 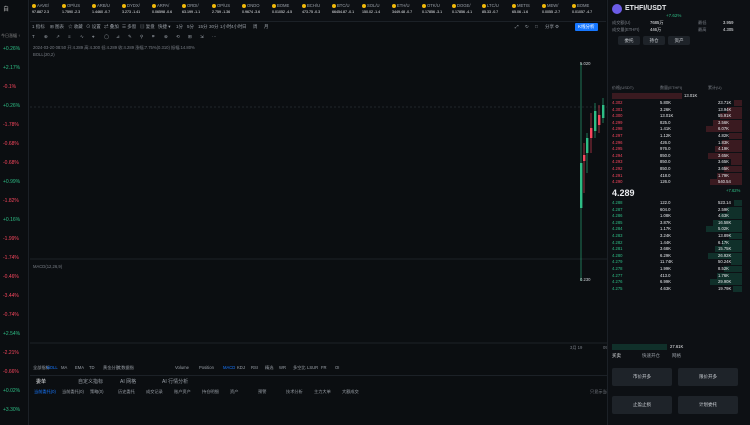 I want to click on bid-row: 4.288 122.0 523.14, so click(x=677, y=203).